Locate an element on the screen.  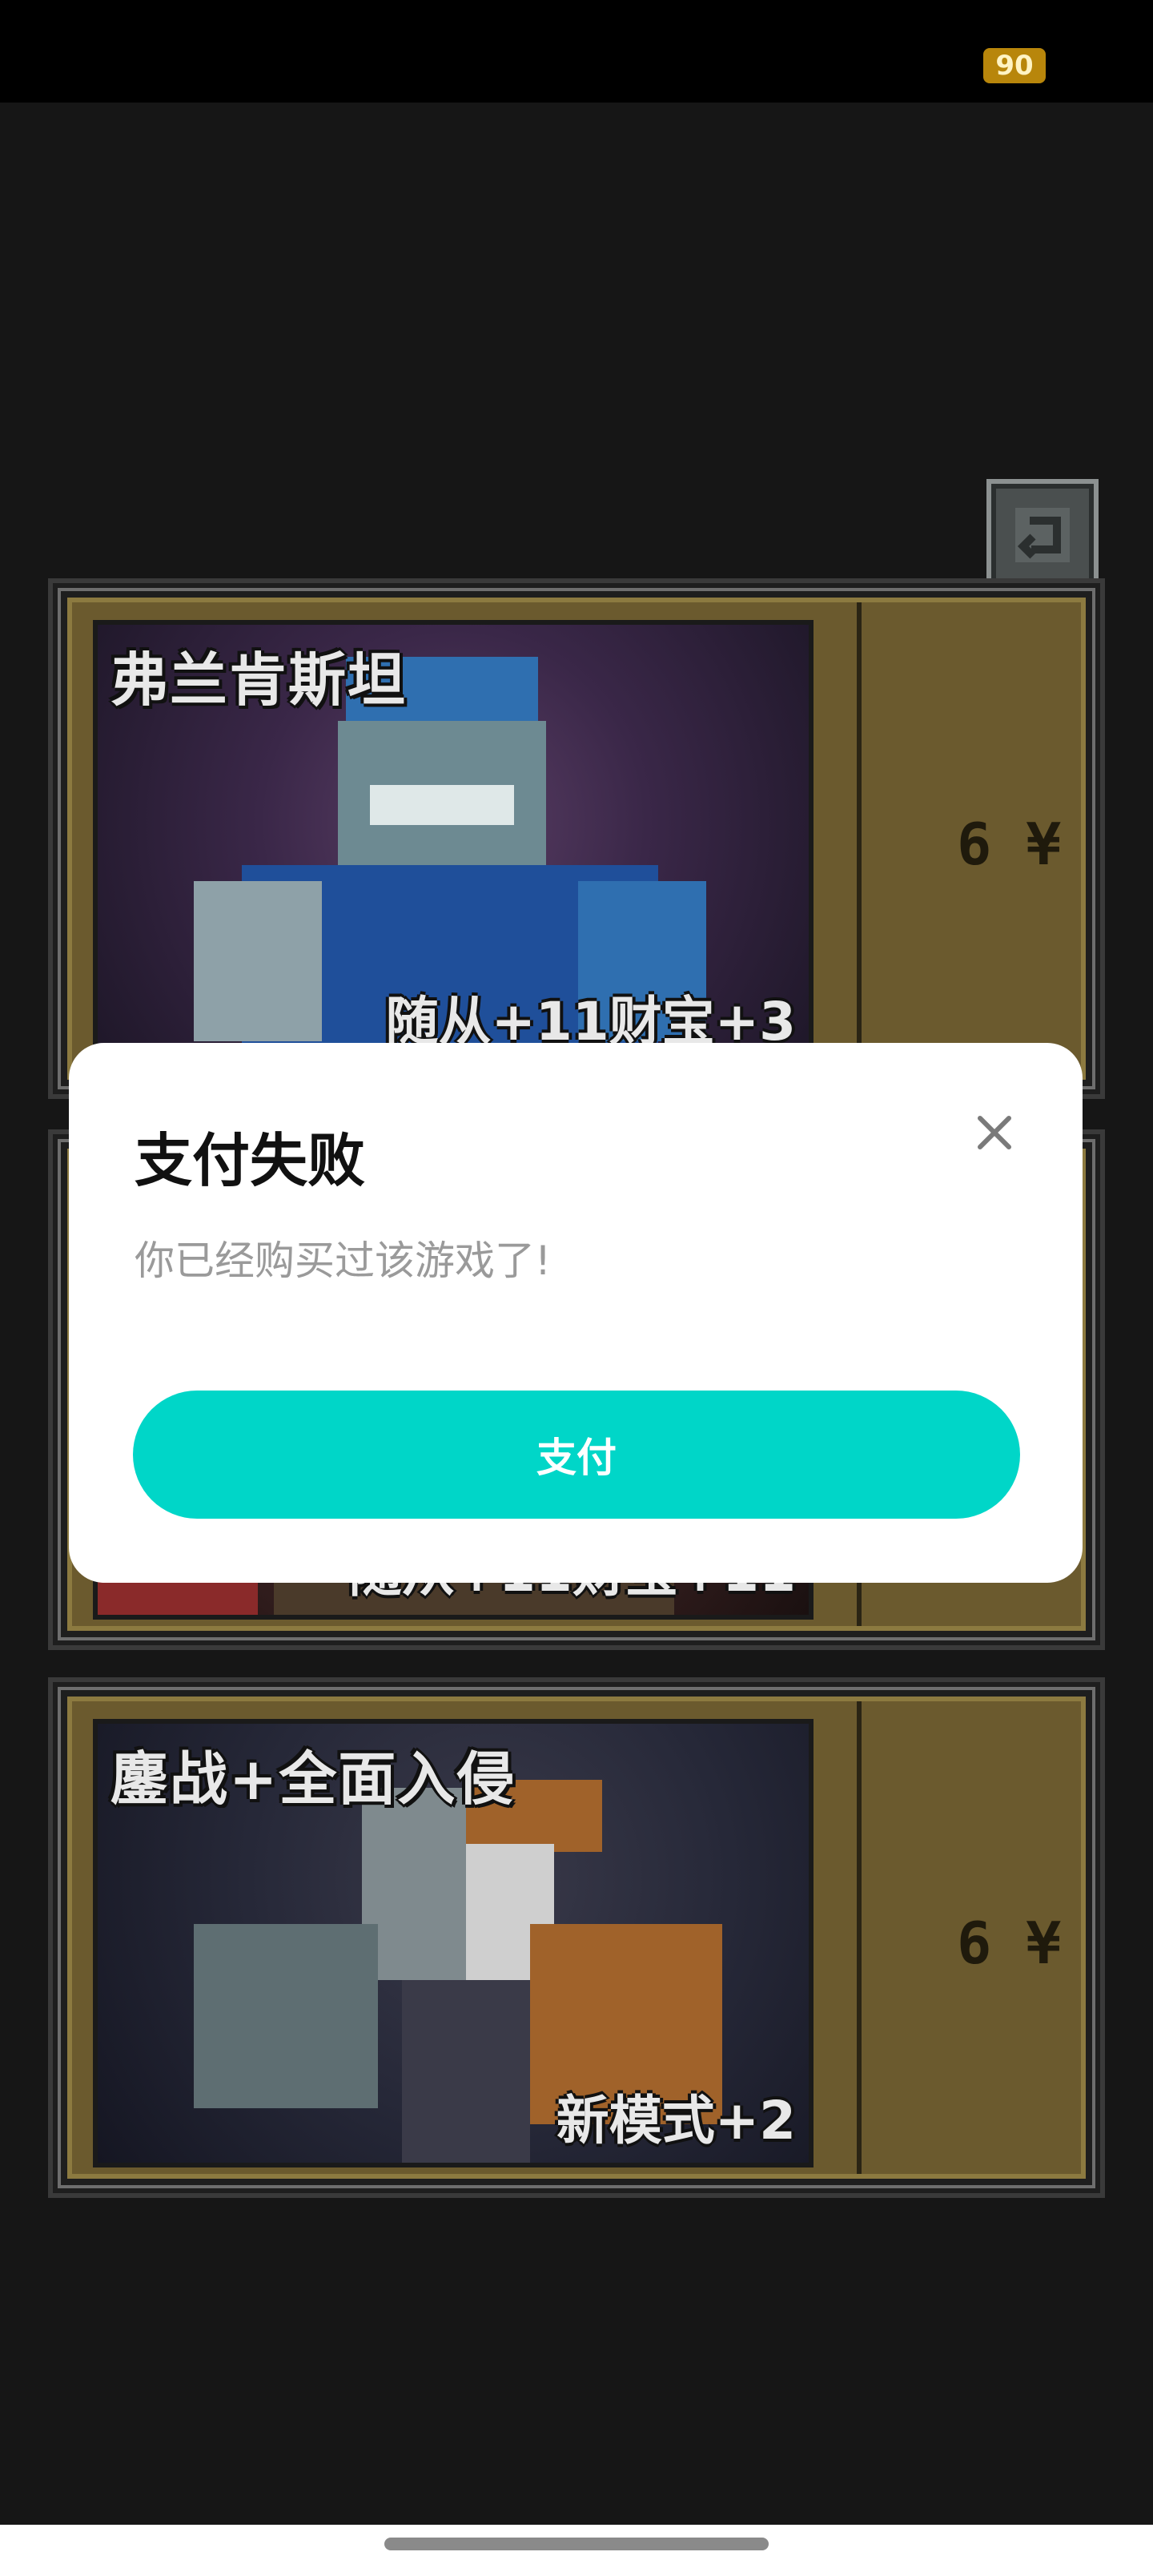
dialog-message: 你已经购买过该游戏了! is located at coordinates (343, 1261).